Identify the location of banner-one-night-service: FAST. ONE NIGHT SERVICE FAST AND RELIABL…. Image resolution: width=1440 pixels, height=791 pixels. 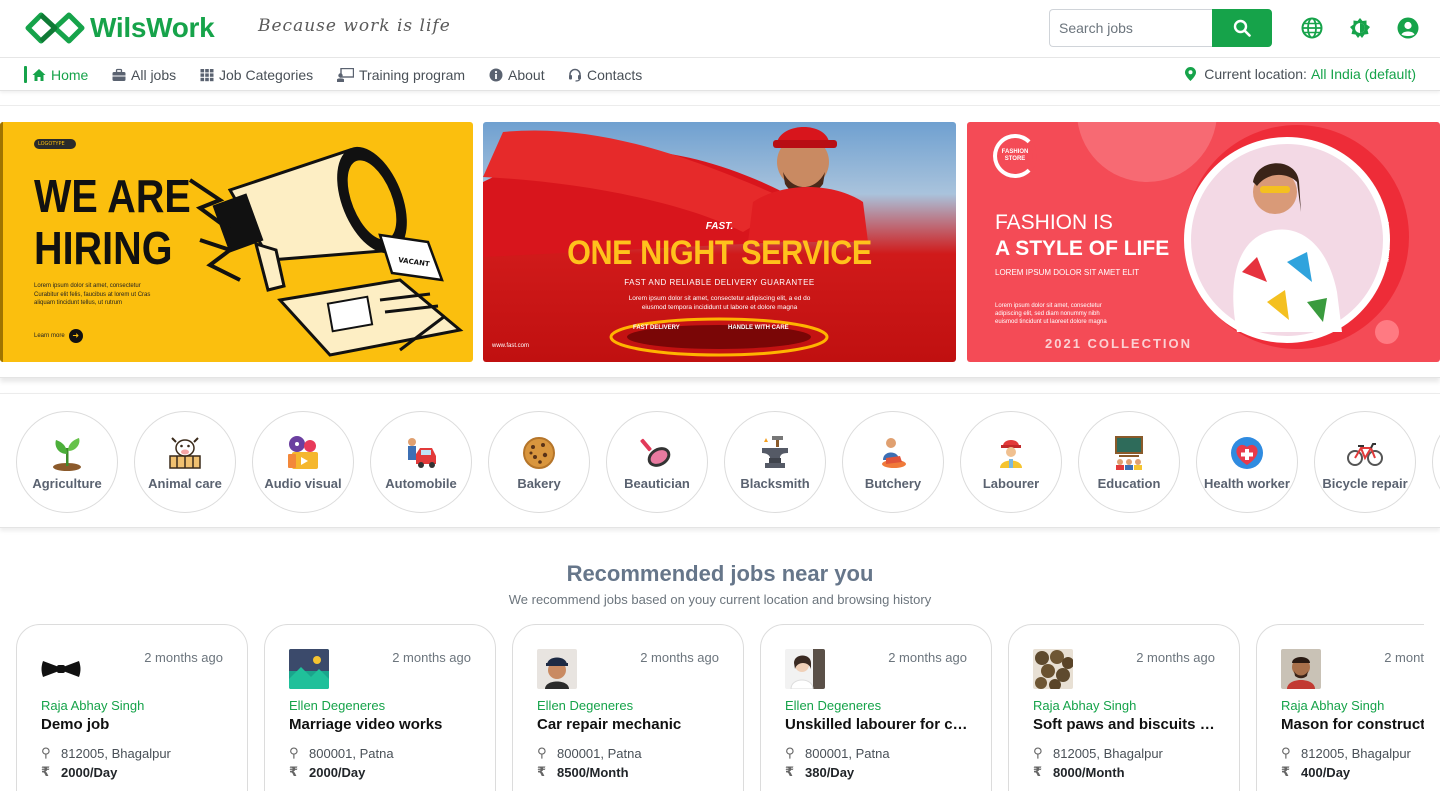
(719, 242).